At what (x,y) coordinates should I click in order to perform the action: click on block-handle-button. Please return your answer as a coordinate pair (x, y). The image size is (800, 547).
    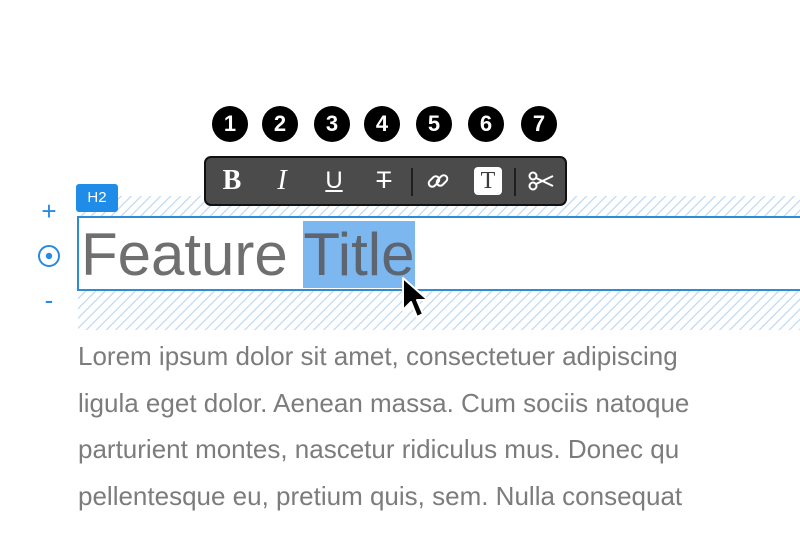
    Looking at the image, I should click on (49, 256).